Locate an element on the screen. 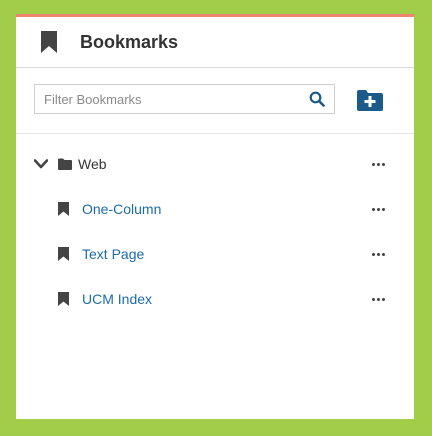 The width and height of the screenshot is (432, 436). bookmark-link: One-Column is located at coordinates (121, 209).